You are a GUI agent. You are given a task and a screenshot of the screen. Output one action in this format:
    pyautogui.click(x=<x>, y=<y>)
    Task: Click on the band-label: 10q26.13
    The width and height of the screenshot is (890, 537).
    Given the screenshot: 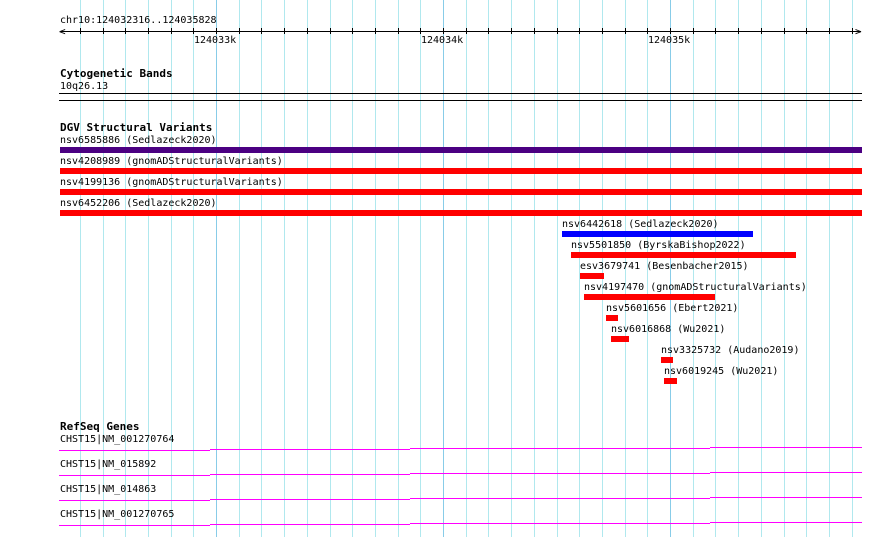 What is the action you would take?
    pyautogui.click(x=84, y=86)
    